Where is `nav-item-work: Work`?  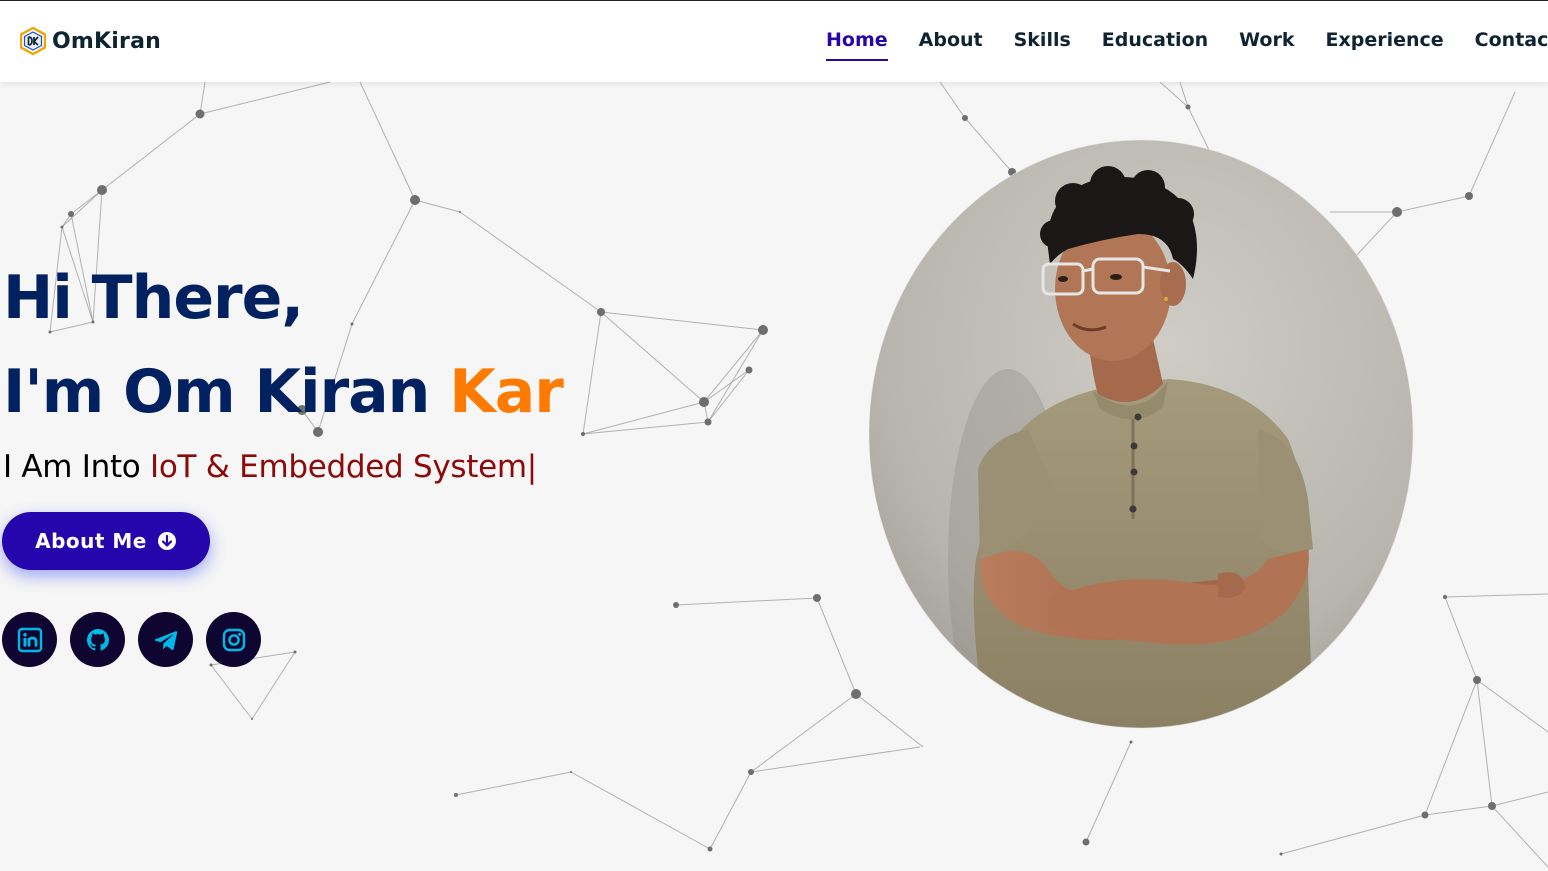 nav-item-work: Work is located at coordinates (1266, 45).